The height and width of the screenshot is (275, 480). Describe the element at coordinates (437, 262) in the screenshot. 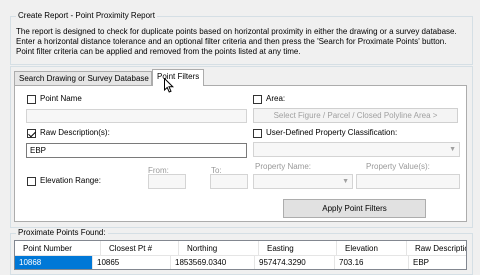

I see `table-row-raw-description: EBP` at that location.